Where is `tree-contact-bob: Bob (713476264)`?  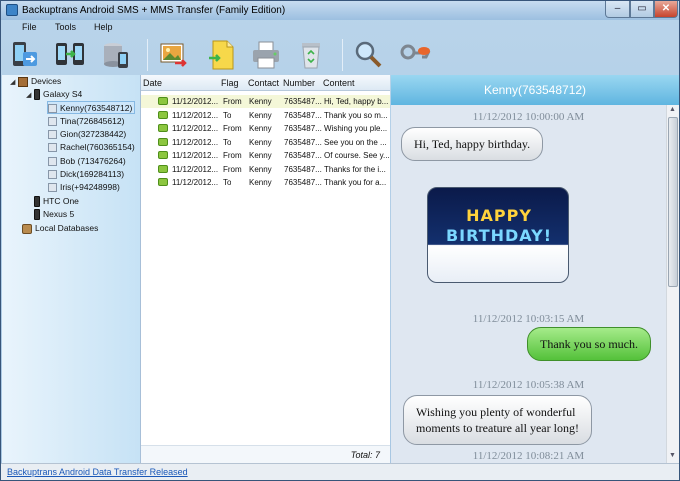
tree-contact-bob: Bob (713476264) is located at coordinates (87, 161).